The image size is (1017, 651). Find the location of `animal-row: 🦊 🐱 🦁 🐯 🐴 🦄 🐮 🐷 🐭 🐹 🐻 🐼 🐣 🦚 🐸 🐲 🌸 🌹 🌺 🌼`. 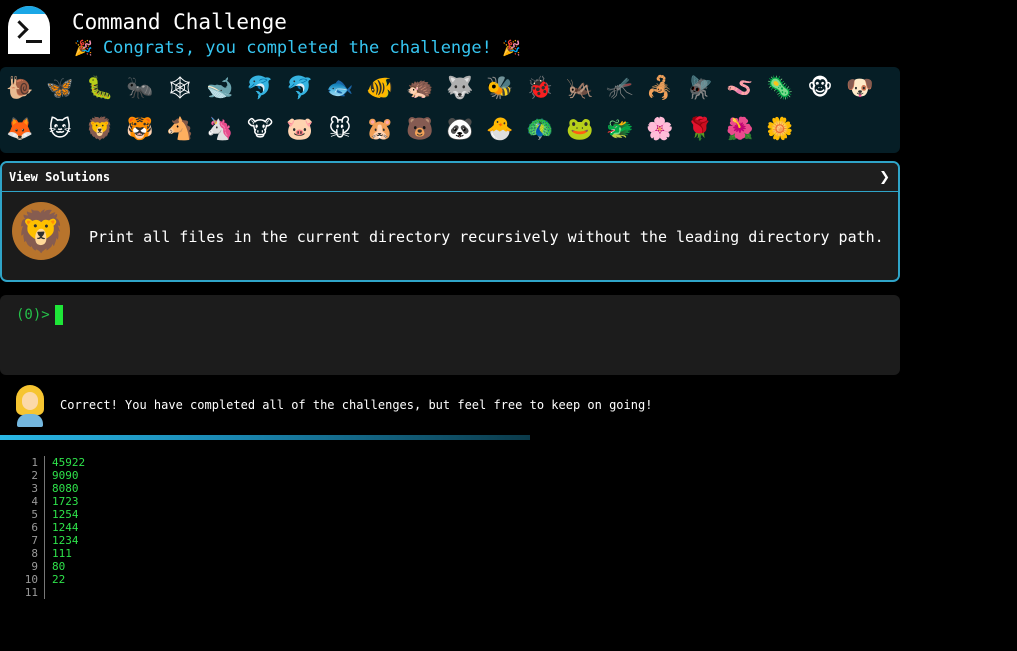

animal-row: 🦊 🐱 🦁 🐯 🐴 🦄 🐮 🐷 🐭 🐹 🐻 🐼 🐣 🦚 🐸 🐲 🌸 🌹 🌺 🌼 is located at coordinates (400, 129).